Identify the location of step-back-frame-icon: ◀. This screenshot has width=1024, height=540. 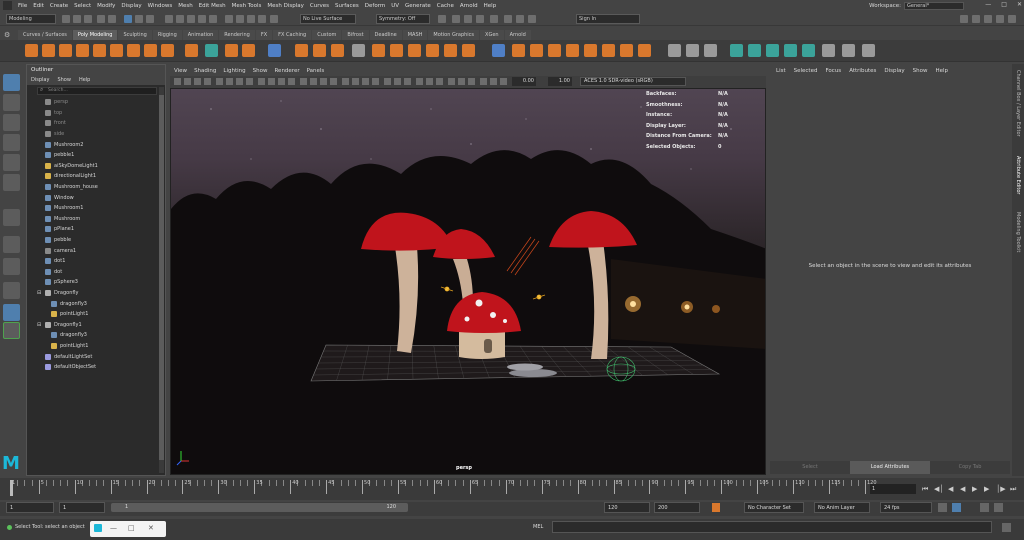
(950, 489).